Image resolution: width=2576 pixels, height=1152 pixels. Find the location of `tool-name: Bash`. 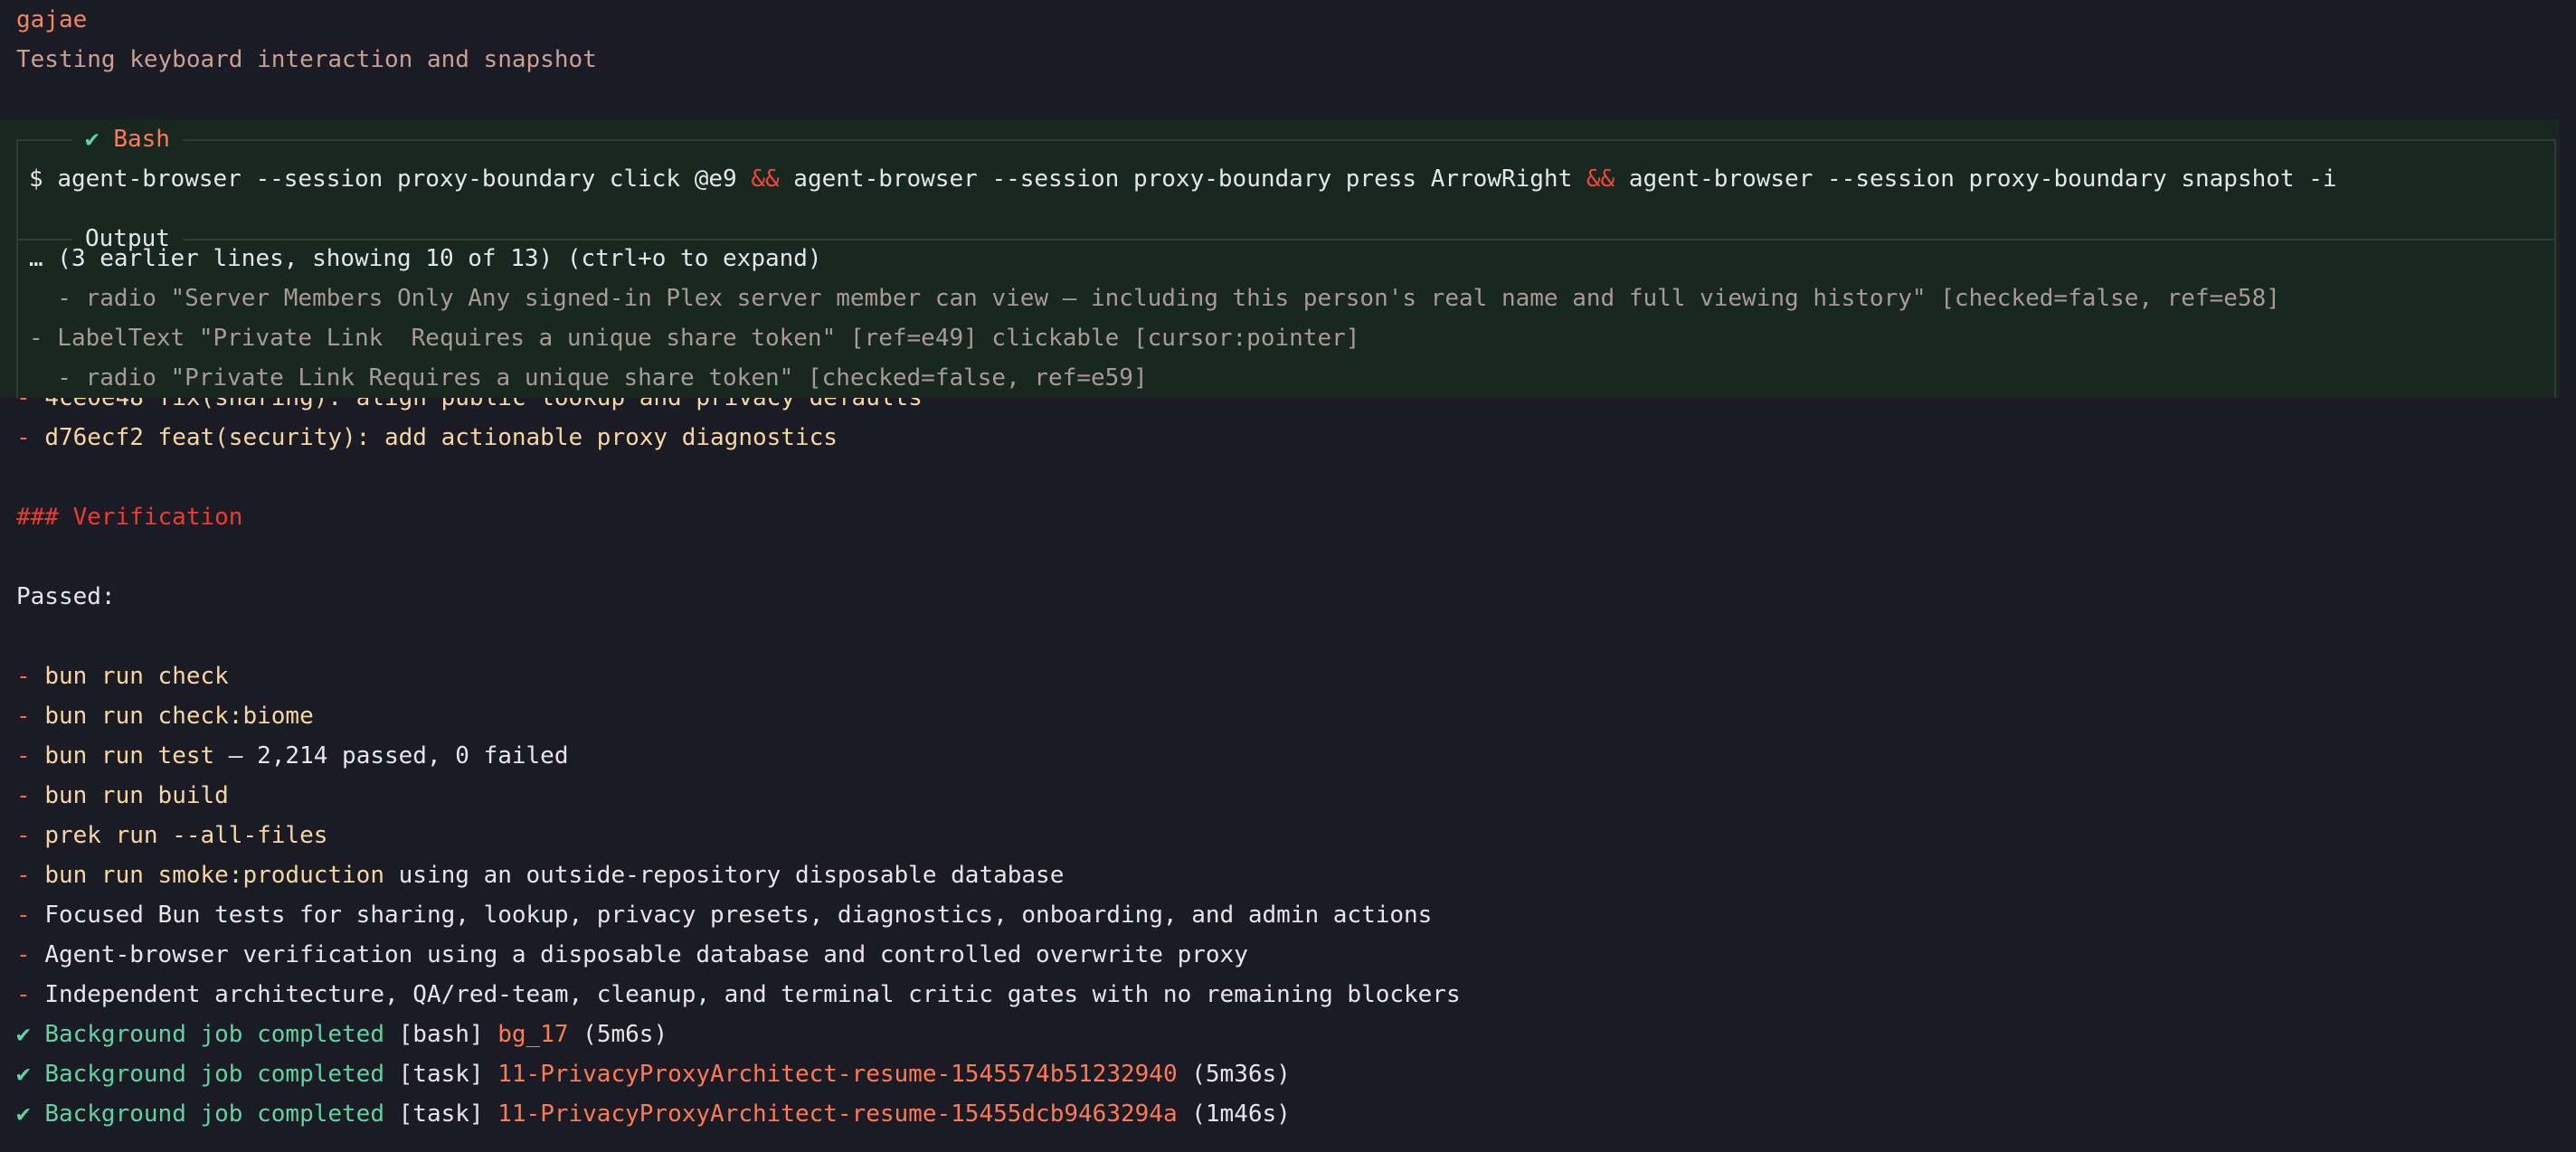

tool-name: Bash is located at coordinates (142, 139).